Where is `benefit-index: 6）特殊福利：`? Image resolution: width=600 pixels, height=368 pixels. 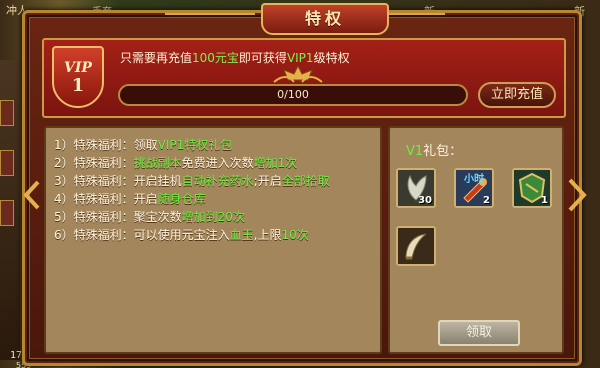
benefit-index: 6）特殊福利： is located at coordinates (94, 235).